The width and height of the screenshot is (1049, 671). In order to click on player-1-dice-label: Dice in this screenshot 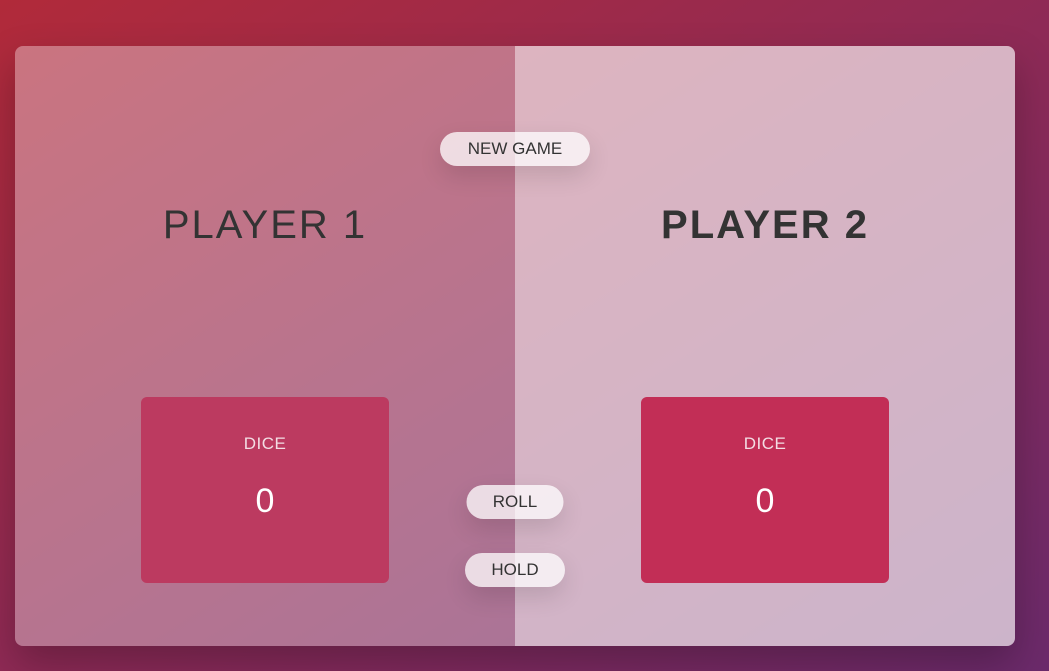, I will do `click(265, 443)`.